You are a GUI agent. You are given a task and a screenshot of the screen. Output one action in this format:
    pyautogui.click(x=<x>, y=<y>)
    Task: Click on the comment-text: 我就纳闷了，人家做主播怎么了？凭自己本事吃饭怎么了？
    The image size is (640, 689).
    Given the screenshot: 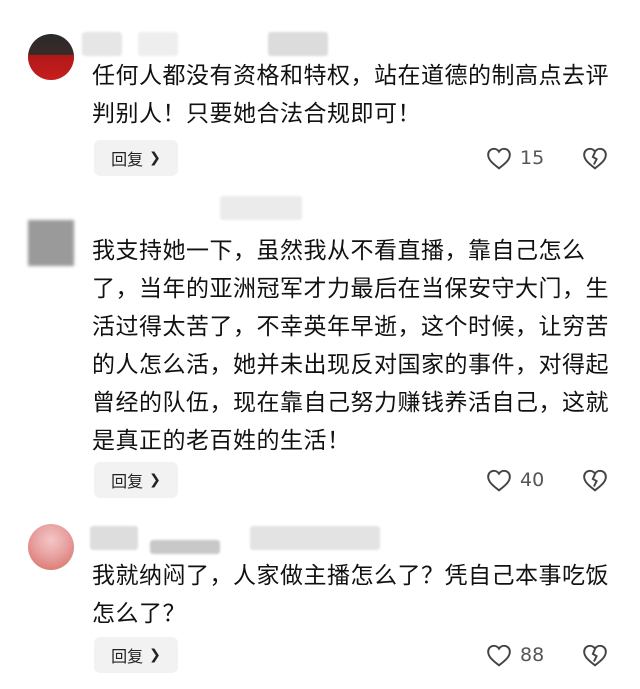 What is the action you would take?
    pyautogui.click(x=350, y=595)
    